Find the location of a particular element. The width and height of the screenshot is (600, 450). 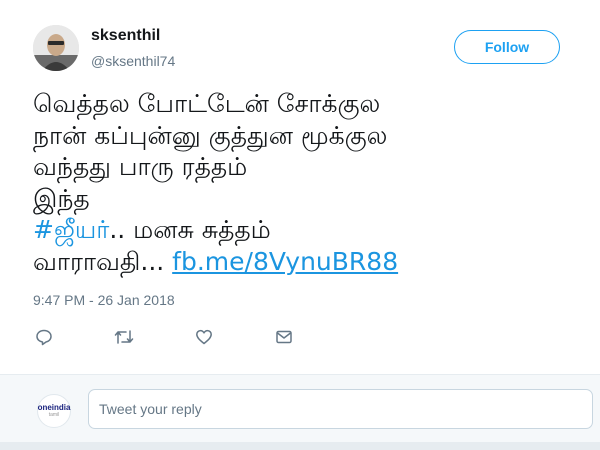

user-handle: @sksenthil74 is located at coordinates (133, 61).